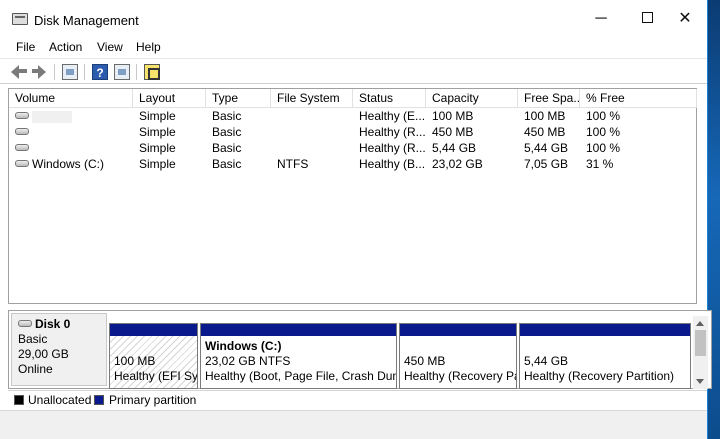  Describe the element at coordinates (243, 346) in the screenshot. I see `partition-title: Windows (C:)` at that location.